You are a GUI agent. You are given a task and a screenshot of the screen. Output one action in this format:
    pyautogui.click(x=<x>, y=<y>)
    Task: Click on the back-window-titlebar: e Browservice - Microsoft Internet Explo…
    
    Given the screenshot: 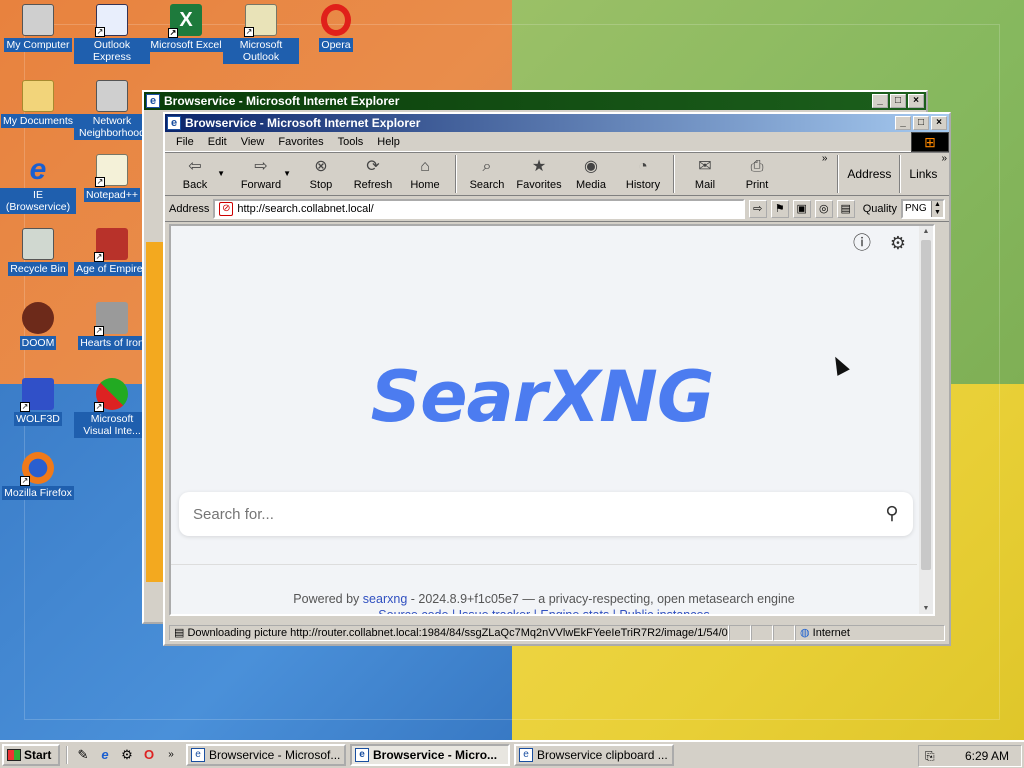 What is the action you would take?
    pyautogui.click(x=535, y=101)
    